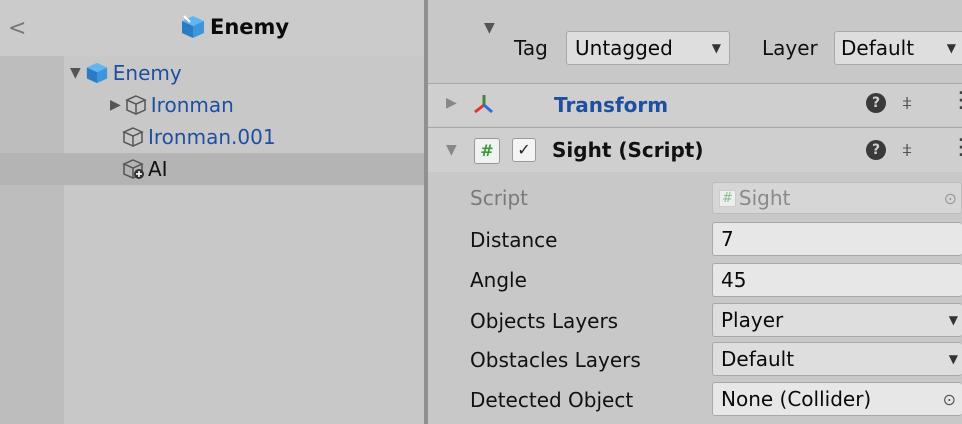 This screenshot has height=424, width=962. Describe the element at coordinates (752, 320) in the screenshot. I see `objects-layers-value: Player` at that location.